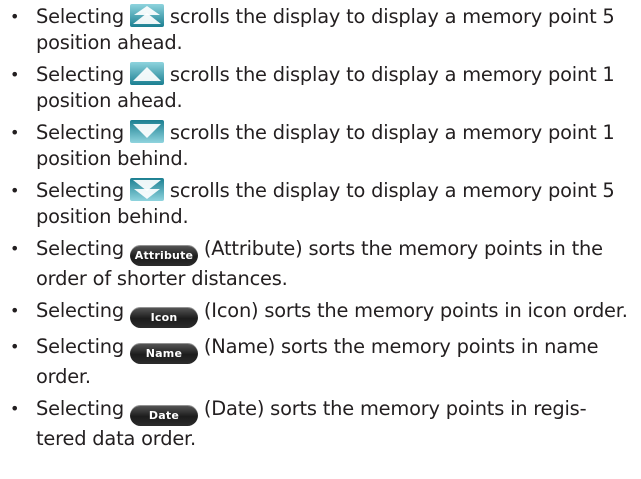  I want to click on attribute-button: Attribute, so click(163, 255).